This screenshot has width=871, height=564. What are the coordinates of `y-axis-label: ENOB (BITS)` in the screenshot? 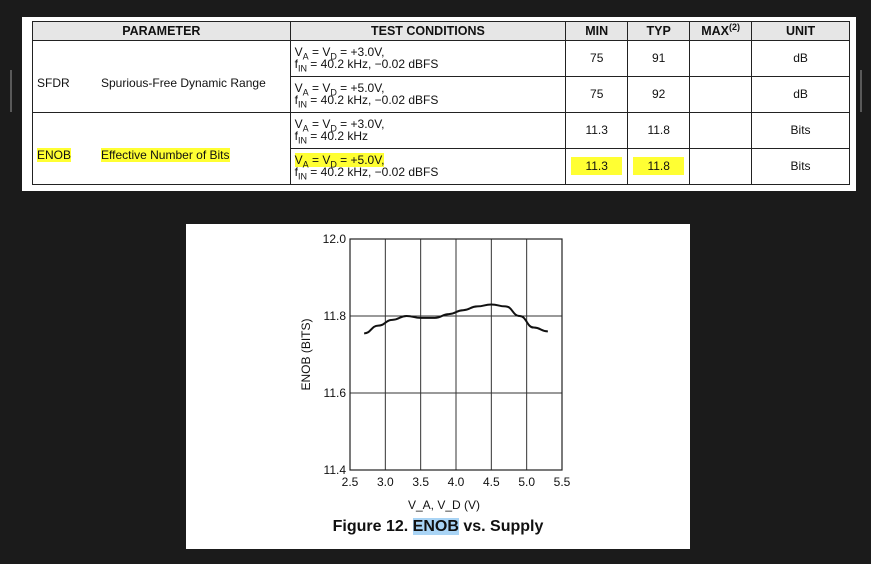 It's located at (306, 354).